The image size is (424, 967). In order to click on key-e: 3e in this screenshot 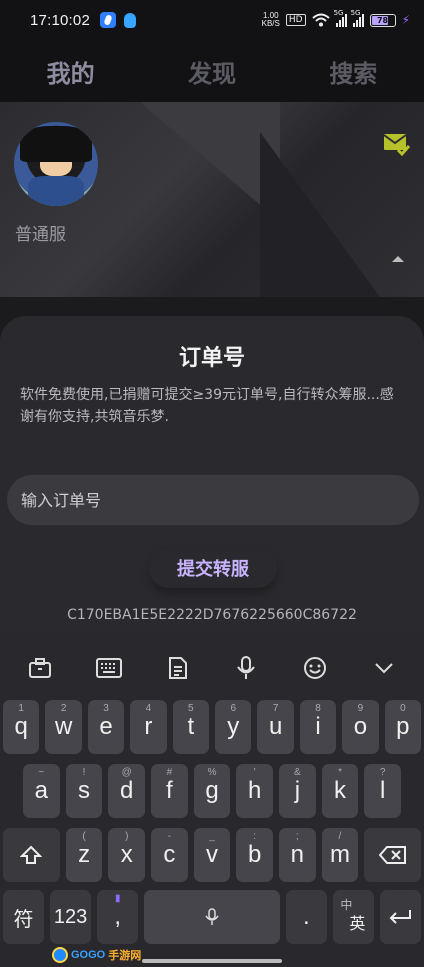, I will do `click(106, 727)`.